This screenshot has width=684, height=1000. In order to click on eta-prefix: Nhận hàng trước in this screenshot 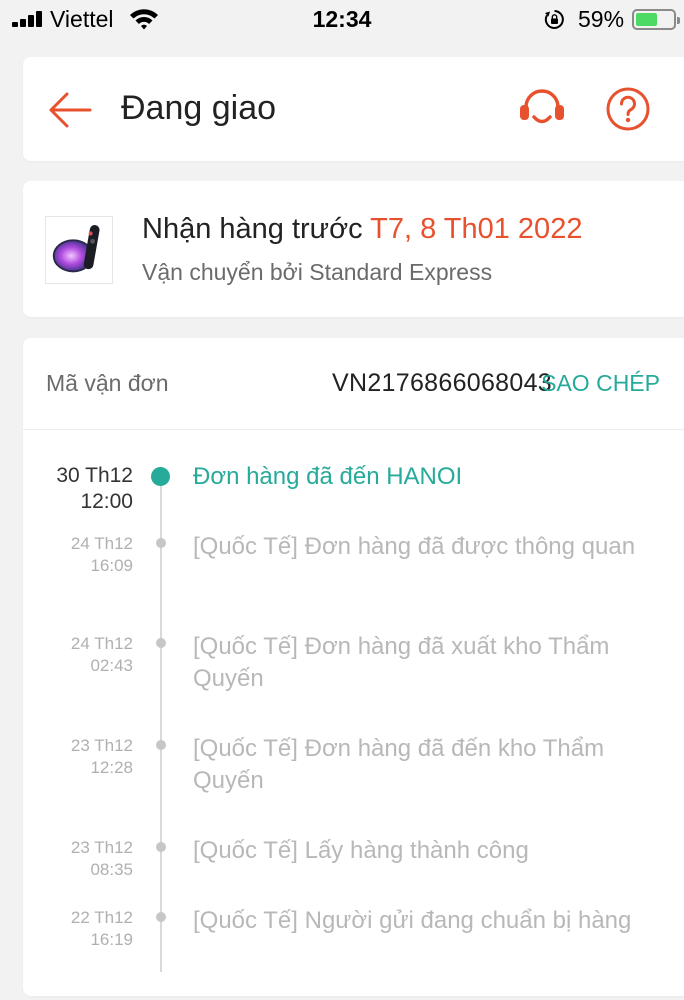, I will do `click(252, 229)`.